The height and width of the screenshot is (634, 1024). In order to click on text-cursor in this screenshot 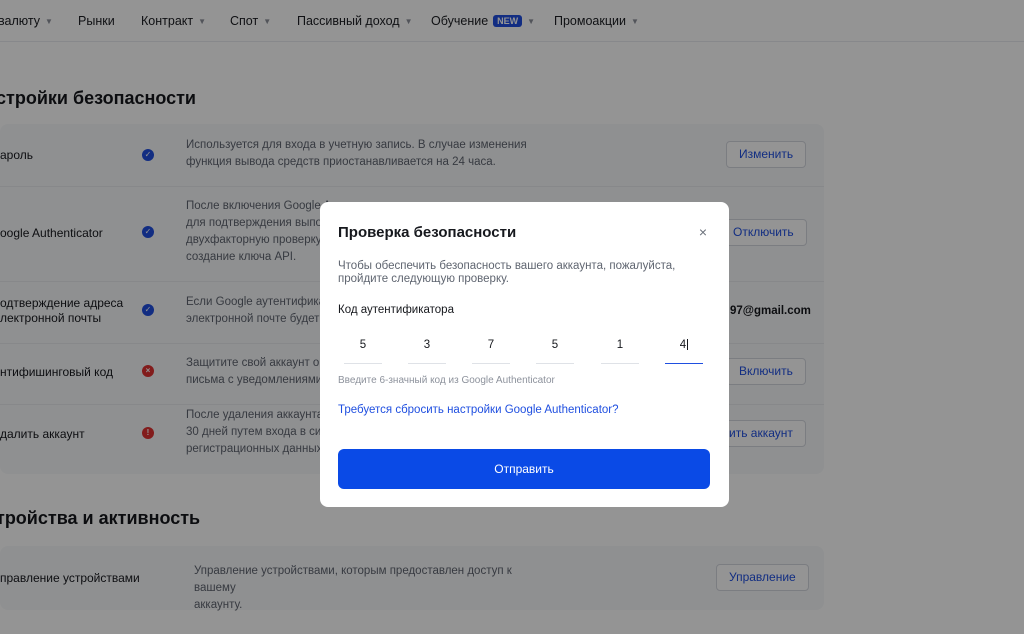, I will do `click(688, 345)`.